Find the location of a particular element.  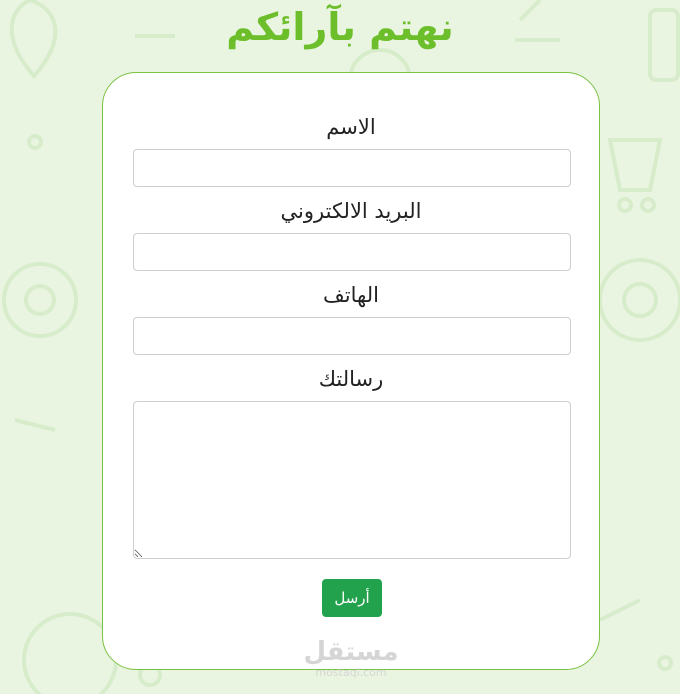

watermark: مستقل mostaql.com is located at coordinates (351, 658).